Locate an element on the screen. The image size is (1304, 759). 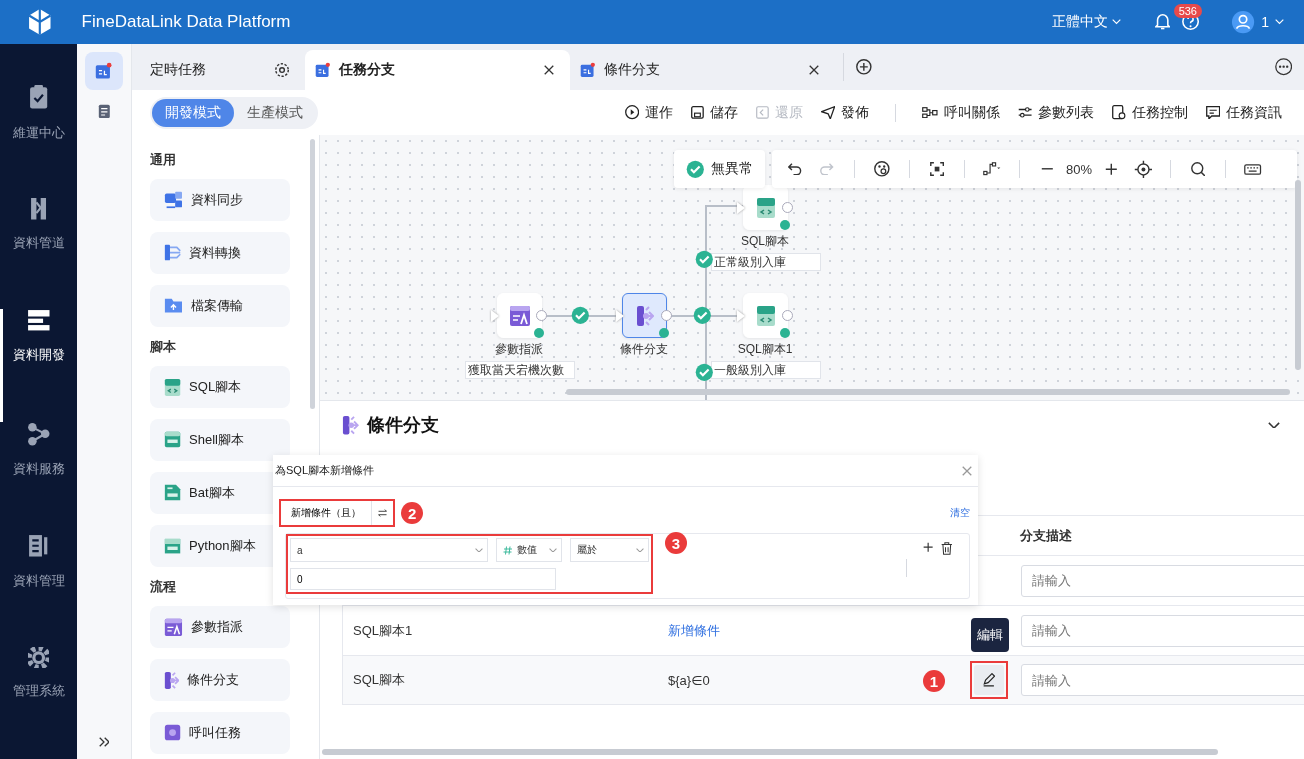
callout-badge: 1 is located at coordinates (934, 681).